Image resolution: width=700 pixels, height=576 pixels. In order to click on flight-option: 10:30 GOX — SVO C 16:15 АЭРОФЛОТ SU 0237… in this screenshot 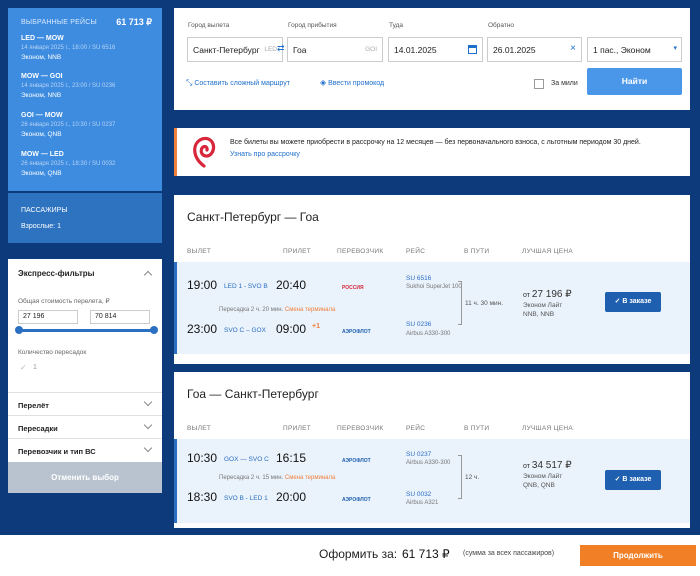, I will do `click(432, 481)`.